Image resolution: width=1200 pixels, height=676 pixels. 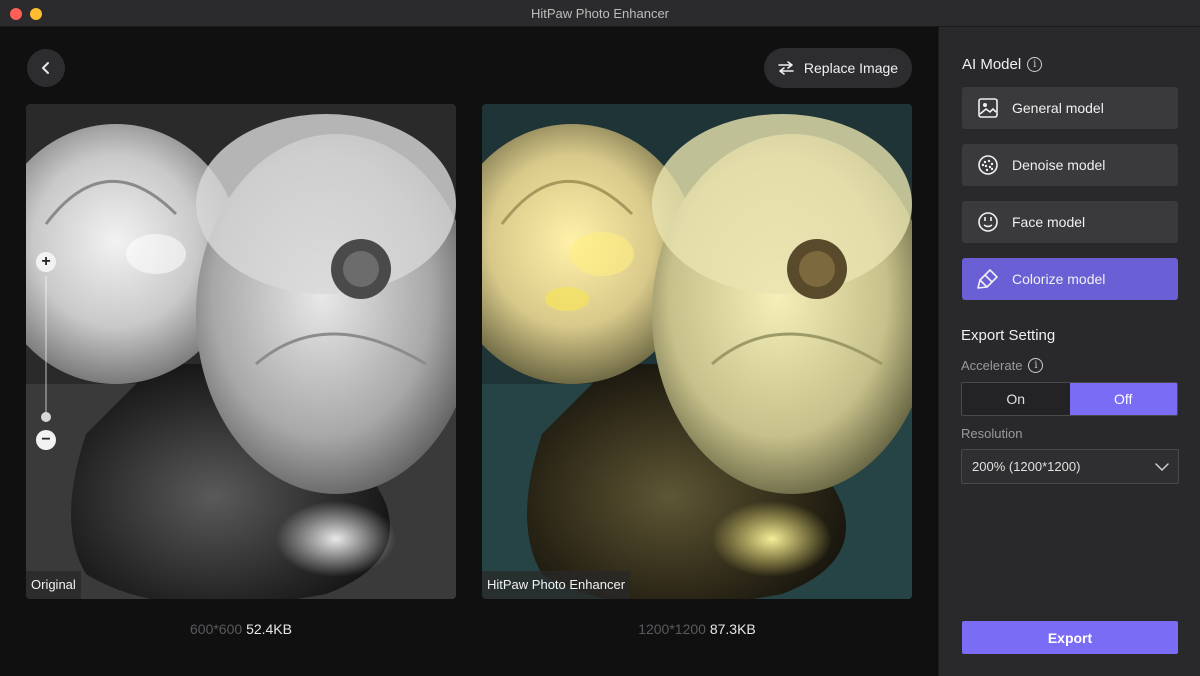 I want to click on face-model-label: Face model, so click(x=1049, y=222).